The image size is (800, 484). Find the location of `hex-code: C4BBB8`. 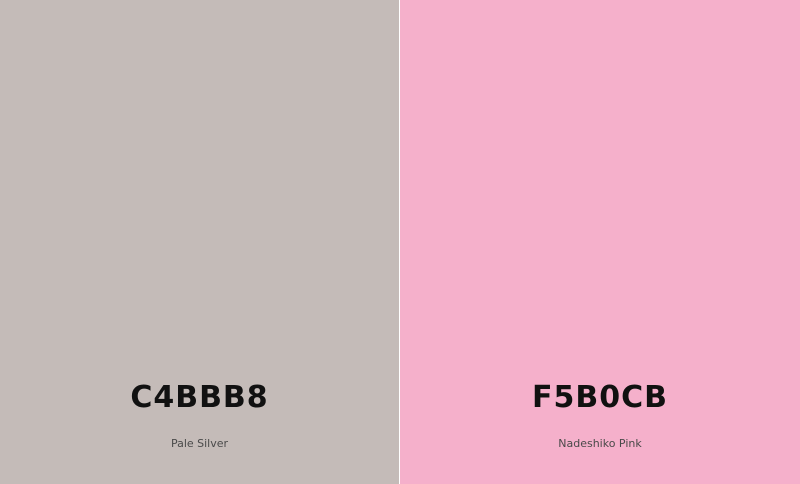

hex-code: C4BBB8 is located at coordinates (199, 397).